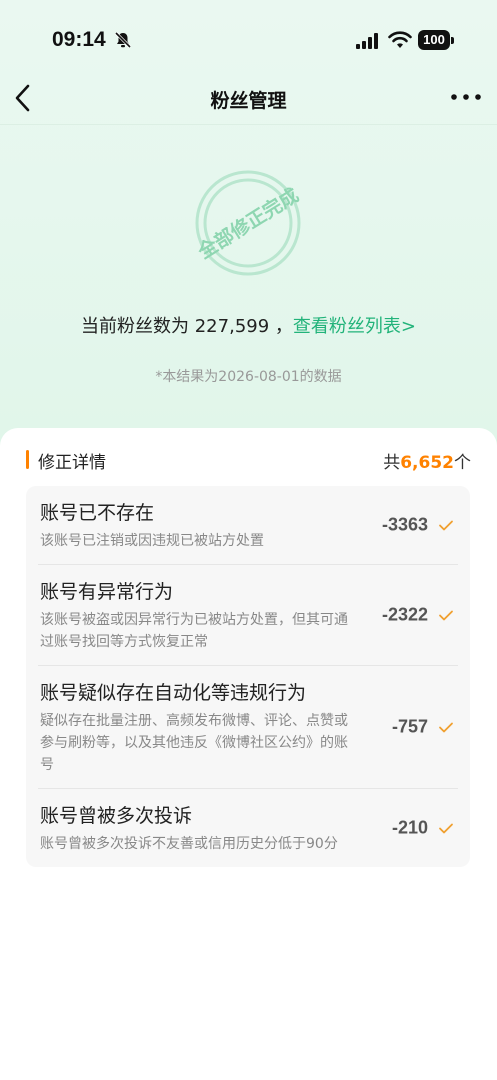 The height and width of the screenshot is (1080, 497). Describe the element at coordinates (248, 828) in the screenshot. I see `list-item: 账号曾被多次投诉 账号曾被多次投诉不友善或信用历史分低于90分 -210` at that location.